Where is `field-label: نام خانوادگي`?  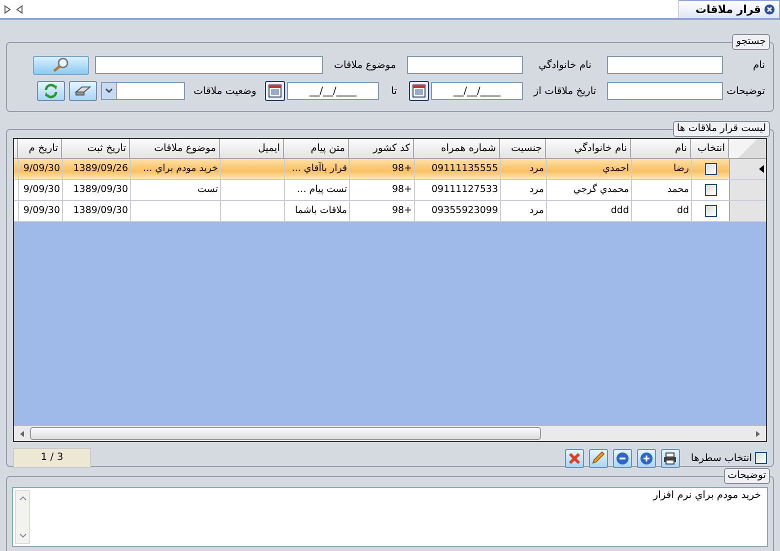
field-label: نام خانوادگي is located at coordinates (565, 65).